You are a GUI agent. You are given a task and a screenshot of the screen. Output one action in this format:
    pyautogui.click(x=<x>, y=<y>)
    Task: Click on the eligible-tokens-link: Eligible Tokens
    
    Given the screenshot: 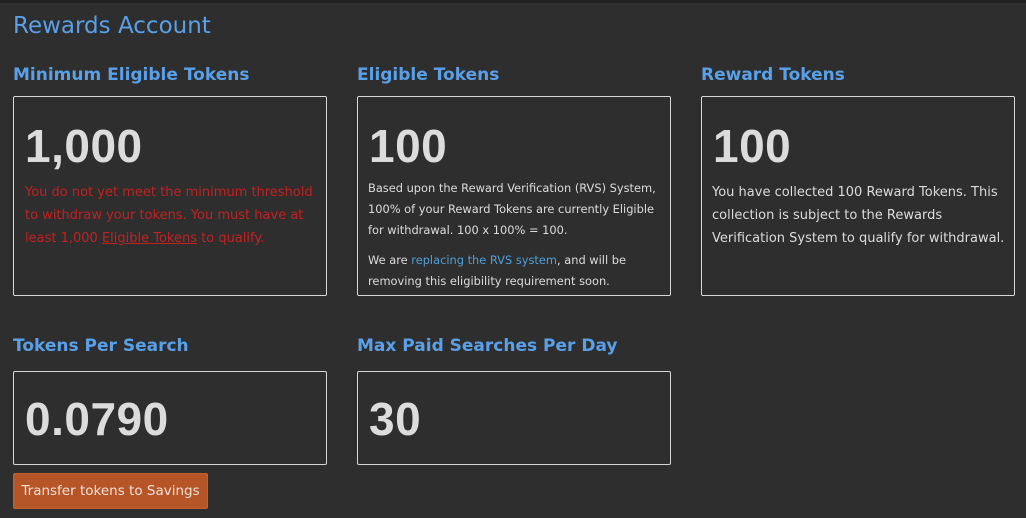 What is the action you would take?
    pyautogui.click(x=149, y=238)
    